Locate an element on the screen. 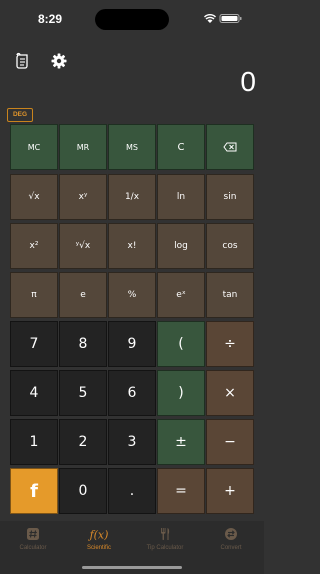  digit-0-button: 0 is located at coordinates (83, 491).